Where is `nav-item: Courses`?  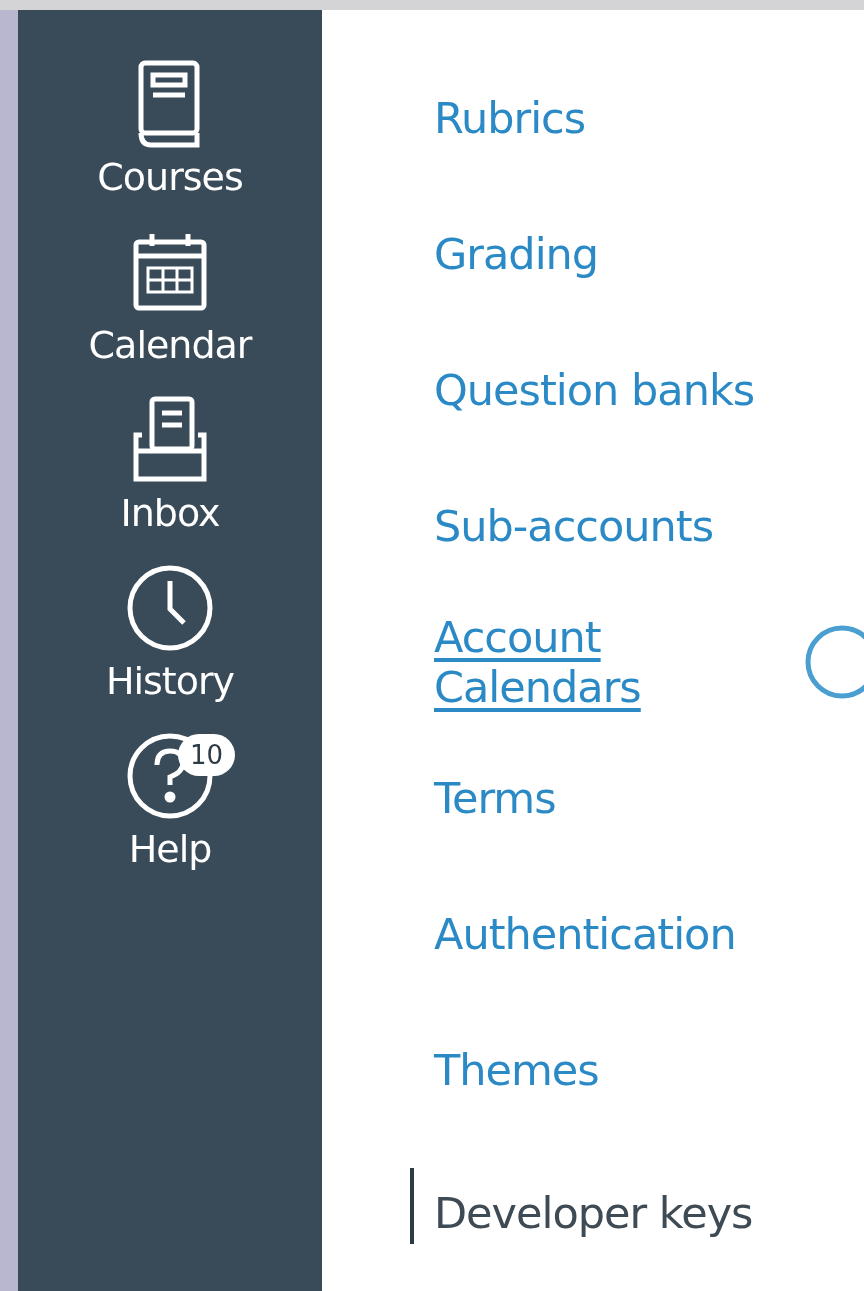
nav-item: Courses is located at coordinates (170, 127).